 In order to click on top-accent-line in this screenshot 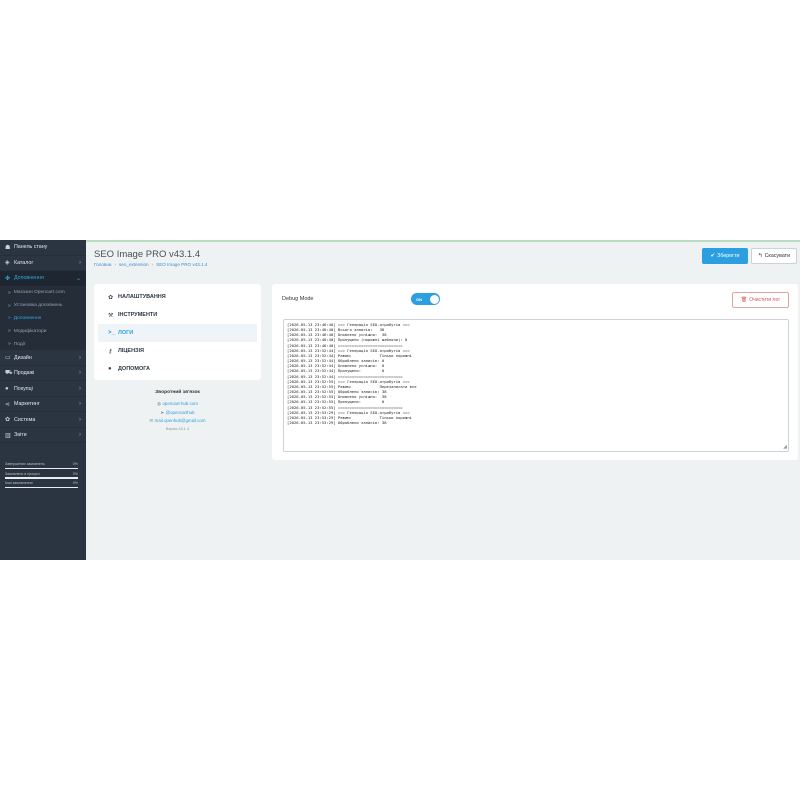, I will do `click(443, 241)`.